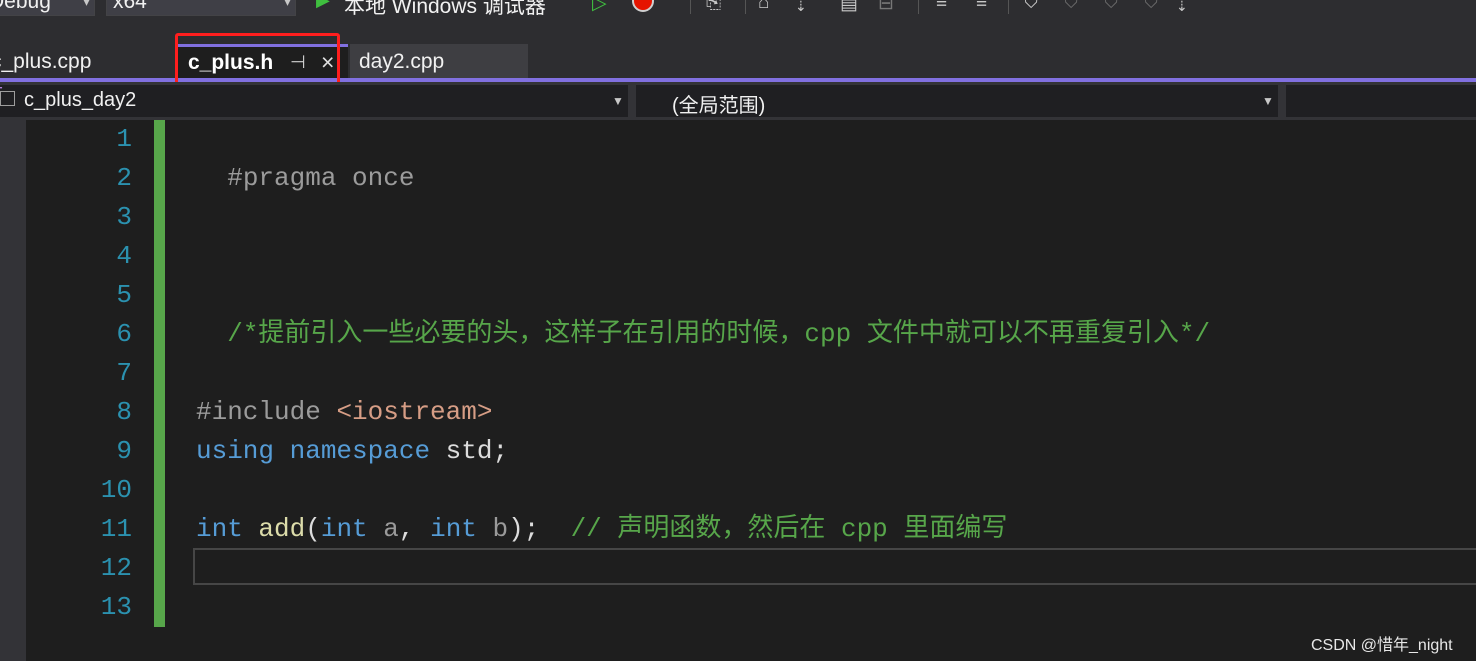 The image size is (1476, 661). Describe the element at coordinates (719, 106) in the screenshot. I see `scope-name: (全局范围)` at that location.